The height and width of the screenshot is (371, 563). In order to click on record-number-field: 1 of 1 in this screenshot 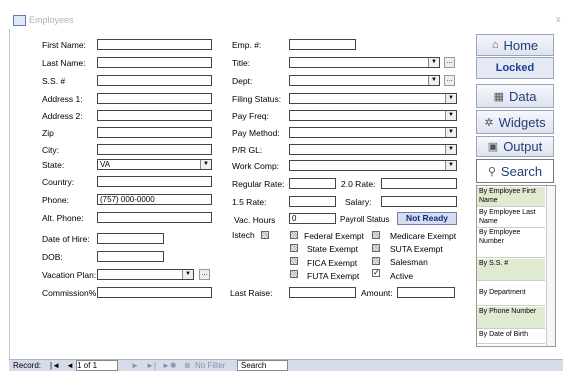, I will do `click(97, 365)`.